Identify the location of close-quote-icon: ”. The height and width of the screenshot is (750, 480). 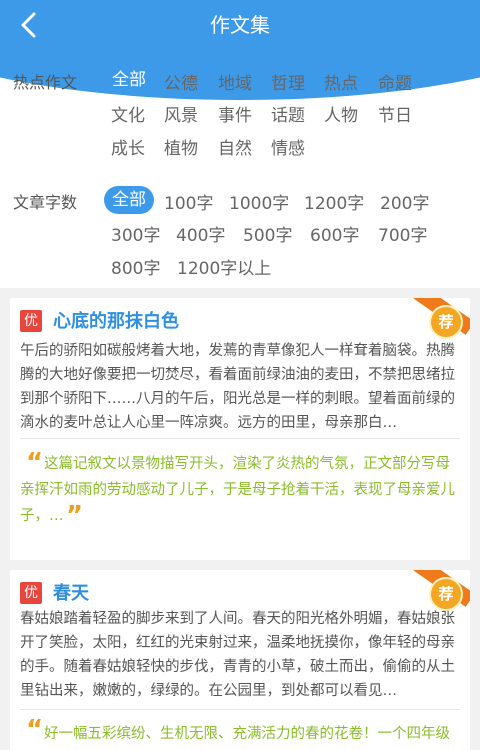
(75, 516).